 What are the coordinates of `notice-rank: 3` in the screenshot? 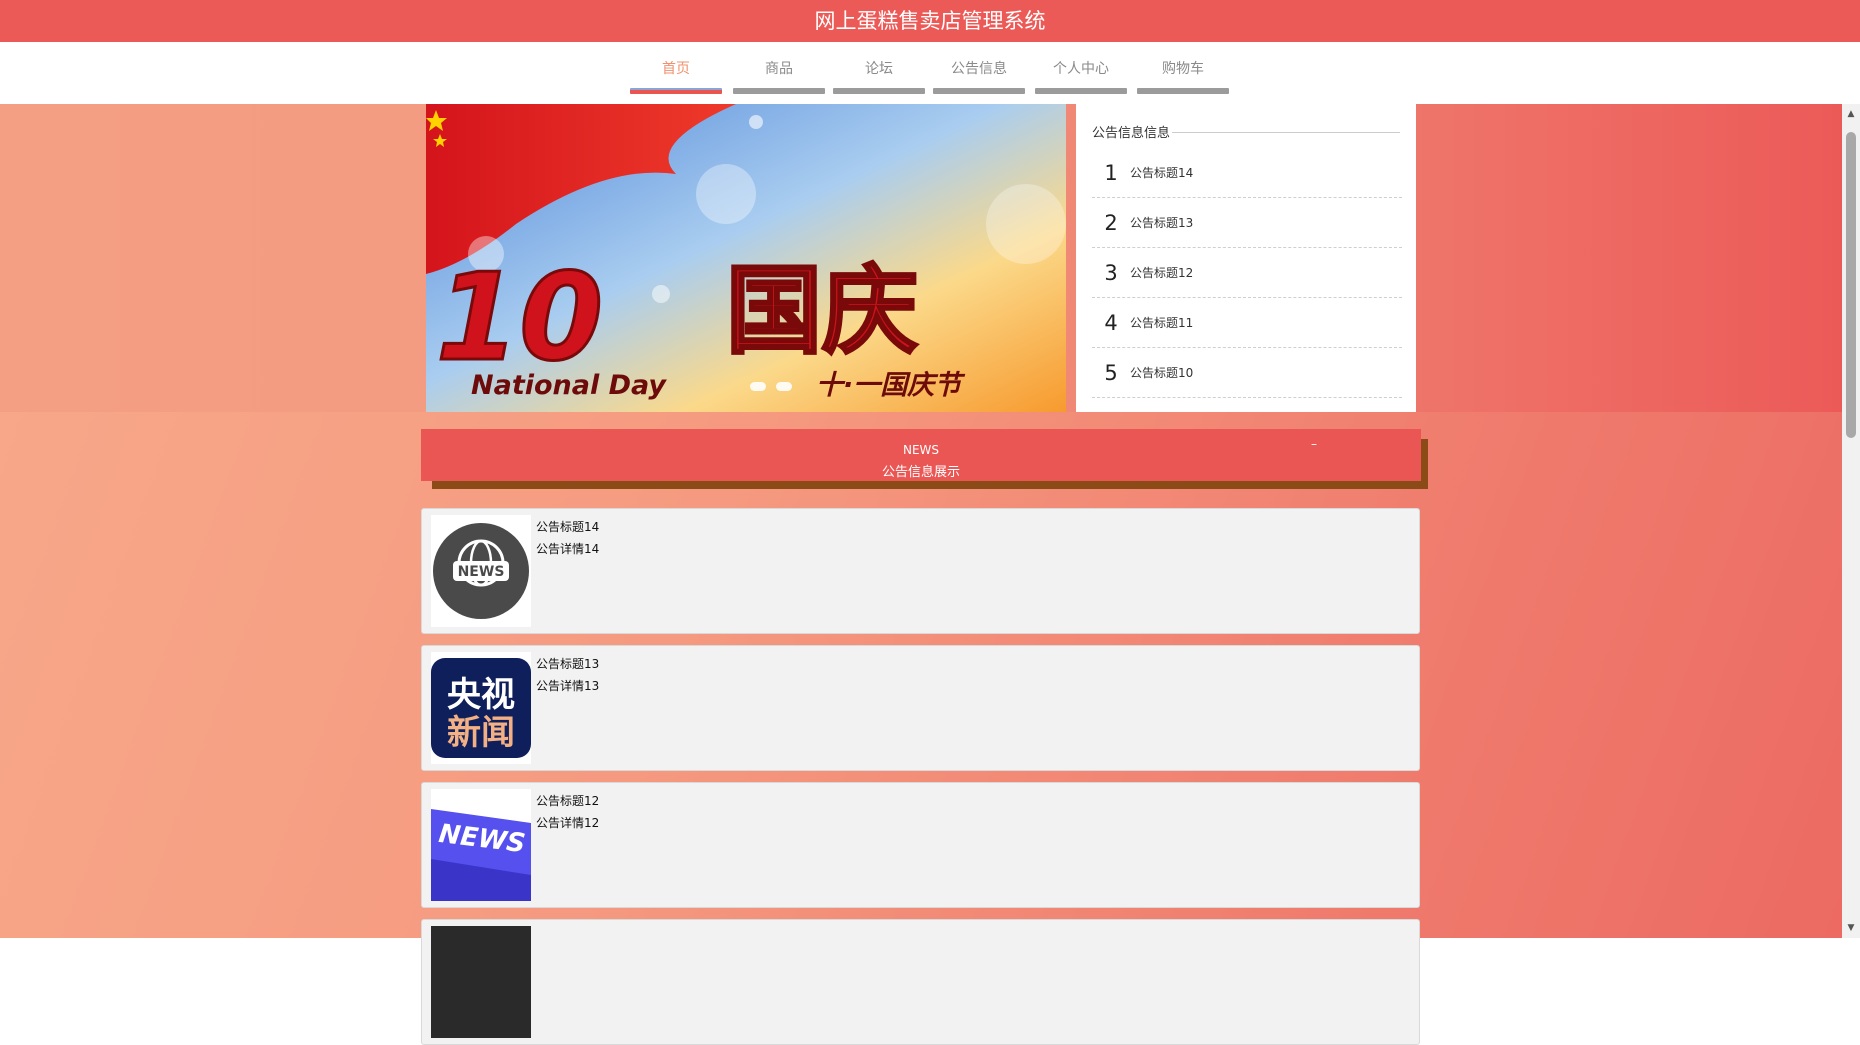 It's located at (1111, 272).